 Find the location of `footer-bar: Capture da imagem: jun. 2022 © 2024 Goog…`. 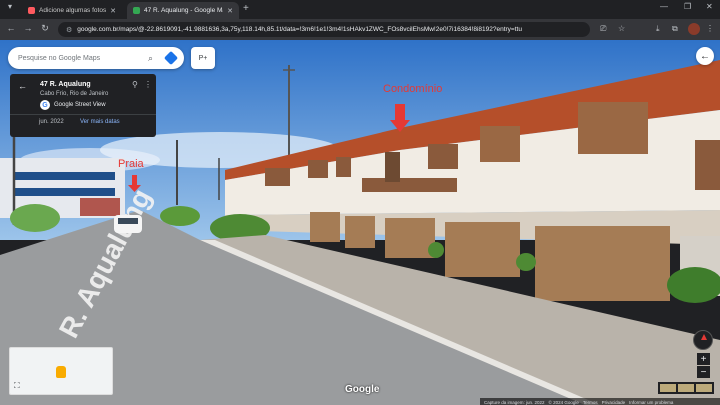

footer-bar: Capture da imagem: jun. 2022 © 2024 Goog… is located at coordinates (600, 401).